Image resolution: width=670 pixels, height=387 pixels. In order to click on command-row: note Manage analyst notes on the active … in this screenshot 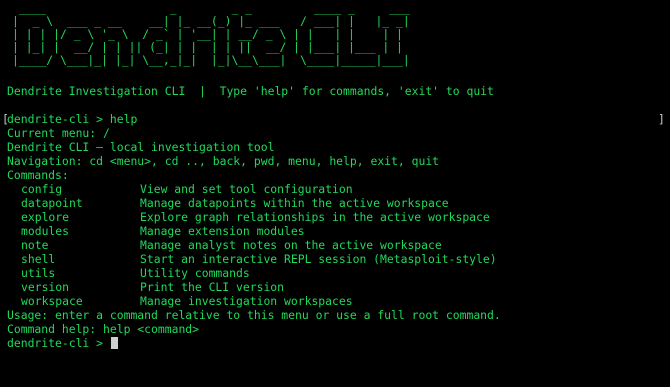, I will do `click(332, 245)`.